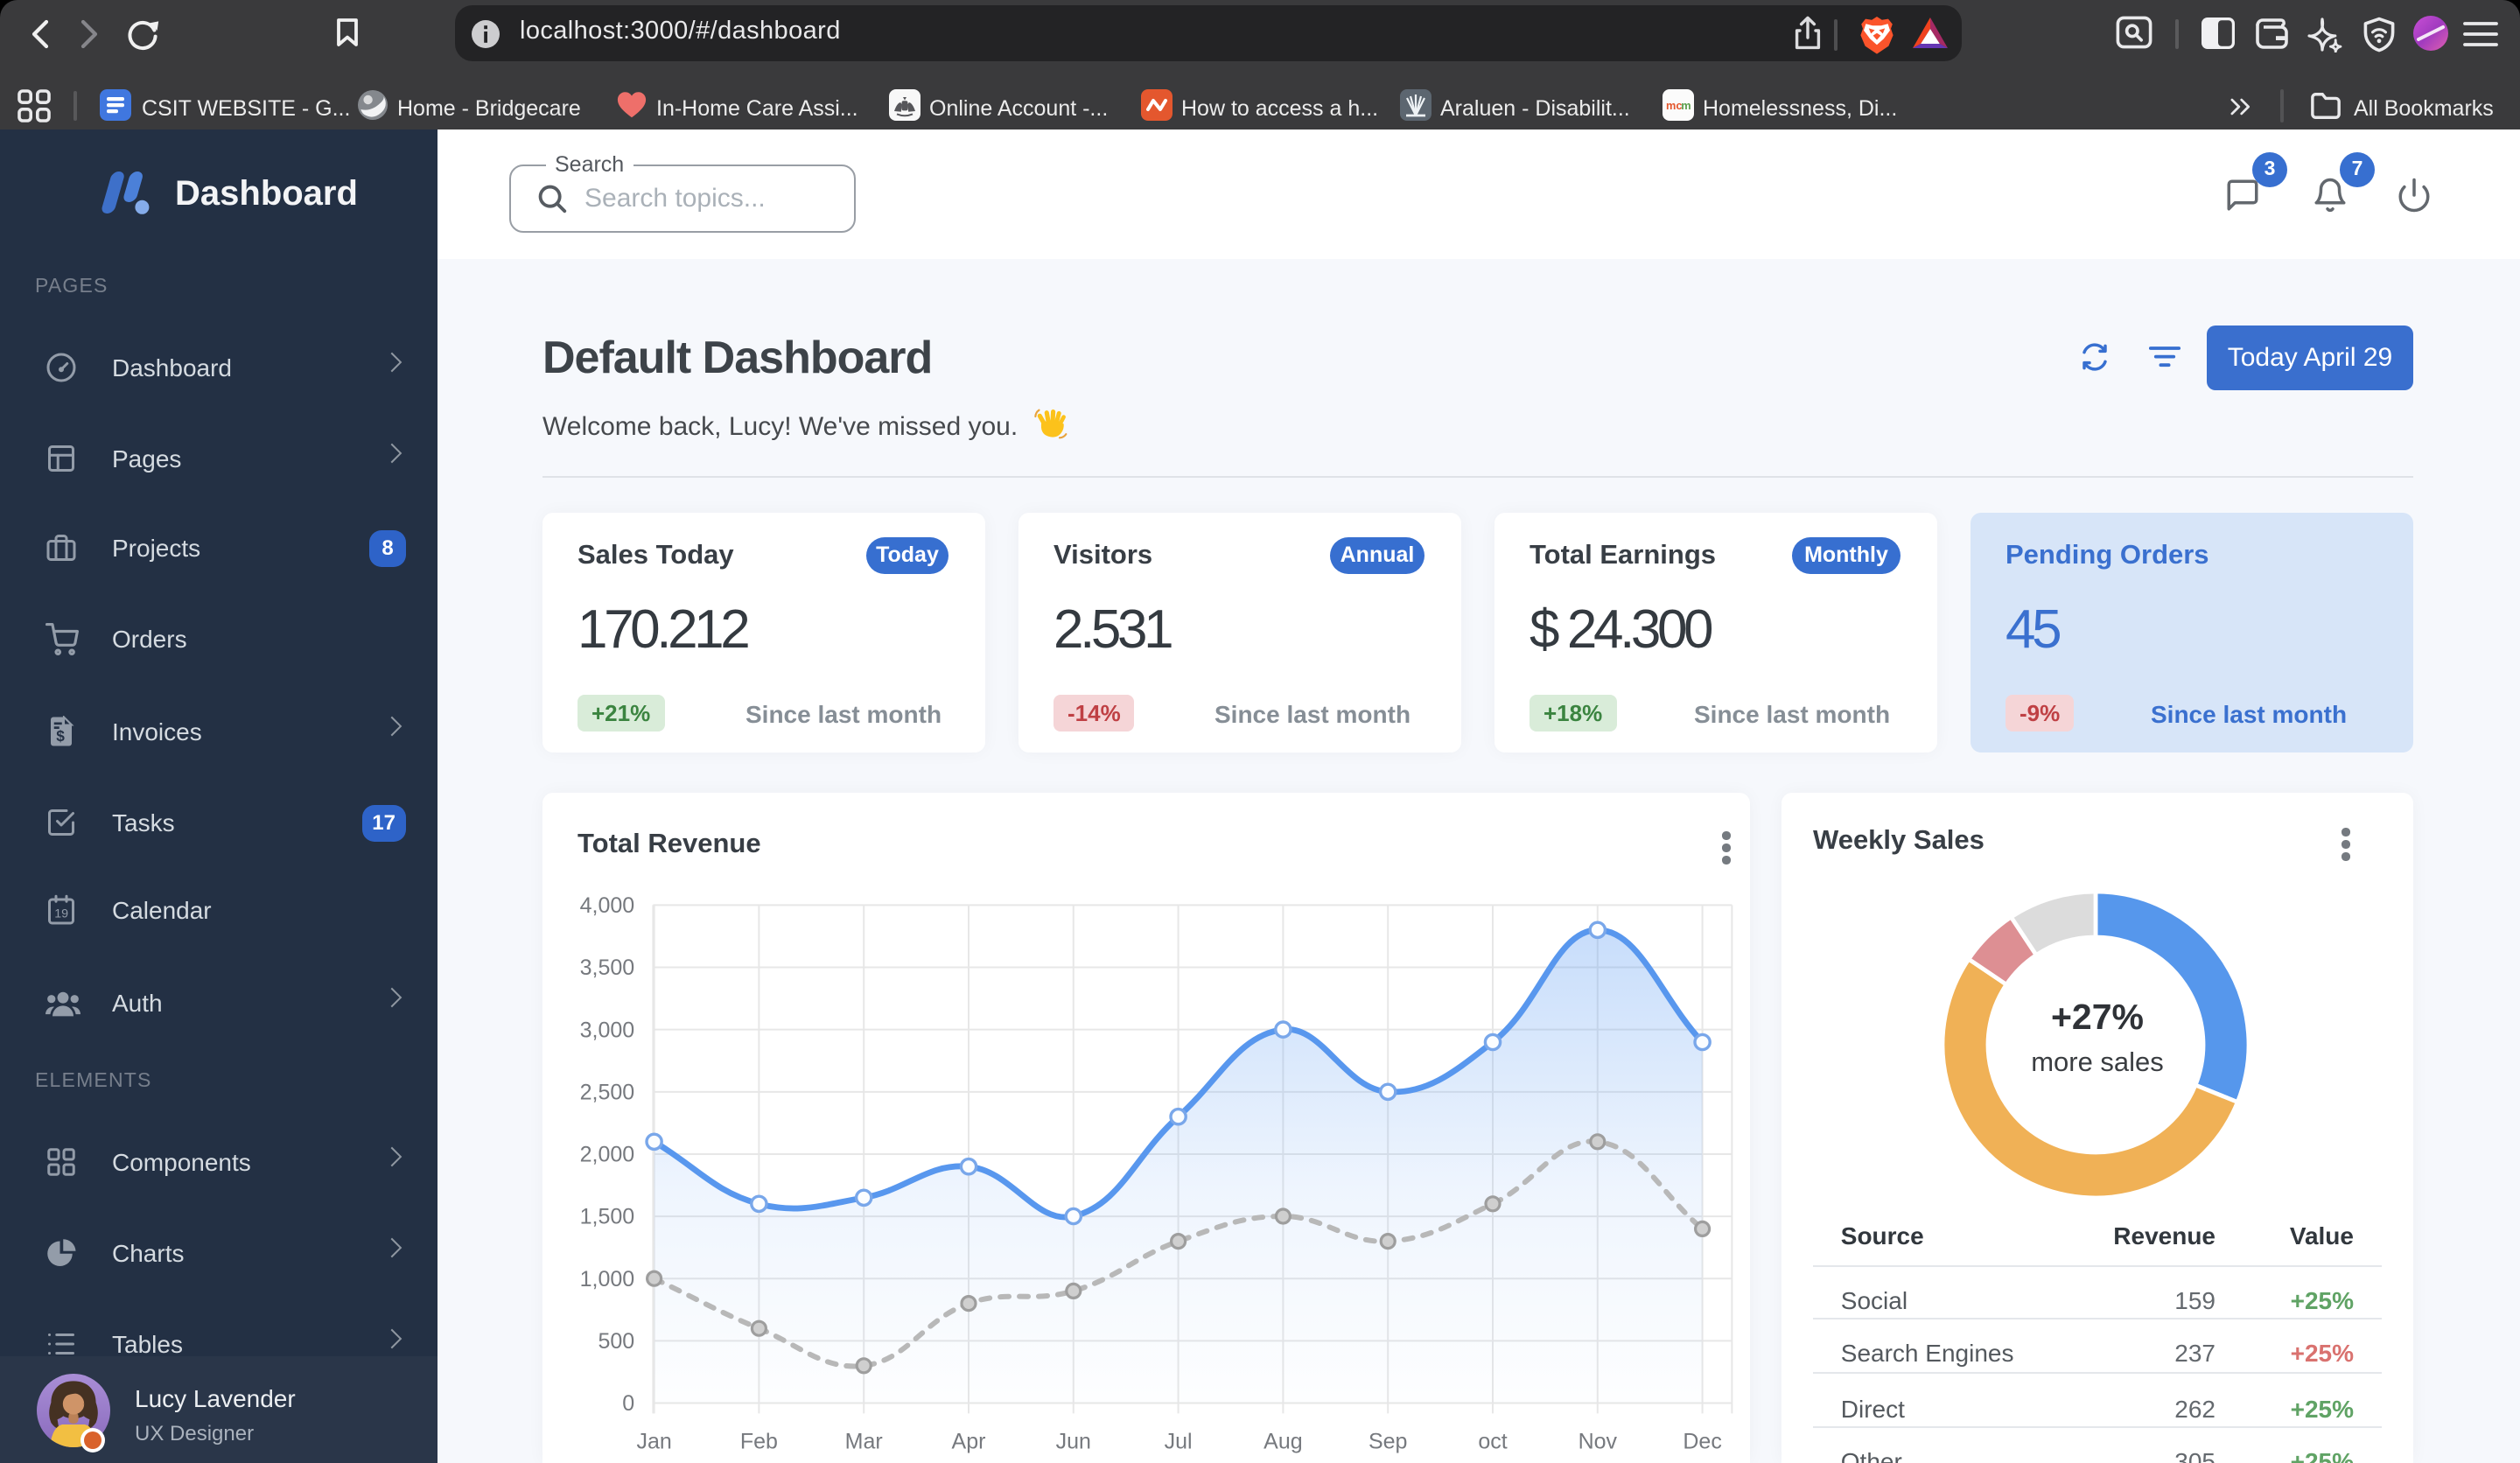 The image size is (2520, 1463). What do you see at coordinates (759, 1441) in the screenshot?
I see `svg-text: Feb` at bounding box center [759, 1441].